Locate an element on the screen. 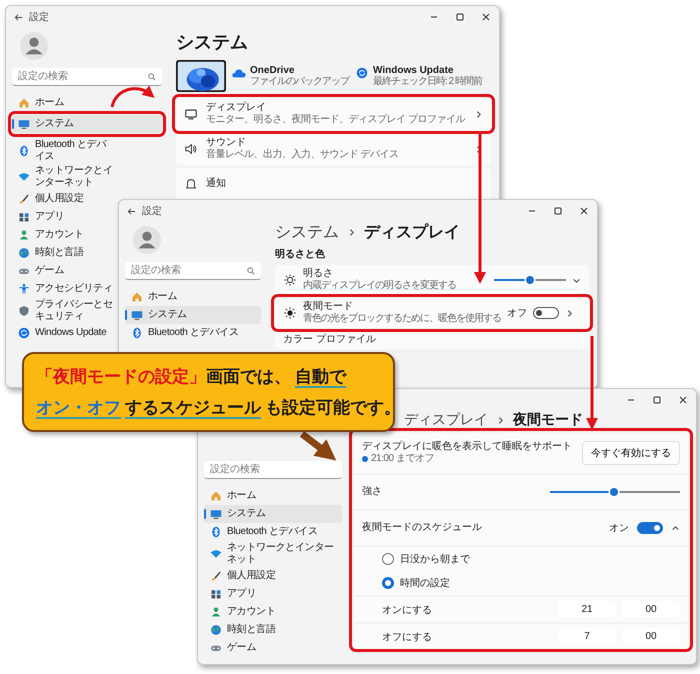  row-title: 通知 is located at coordinates (216, 184).